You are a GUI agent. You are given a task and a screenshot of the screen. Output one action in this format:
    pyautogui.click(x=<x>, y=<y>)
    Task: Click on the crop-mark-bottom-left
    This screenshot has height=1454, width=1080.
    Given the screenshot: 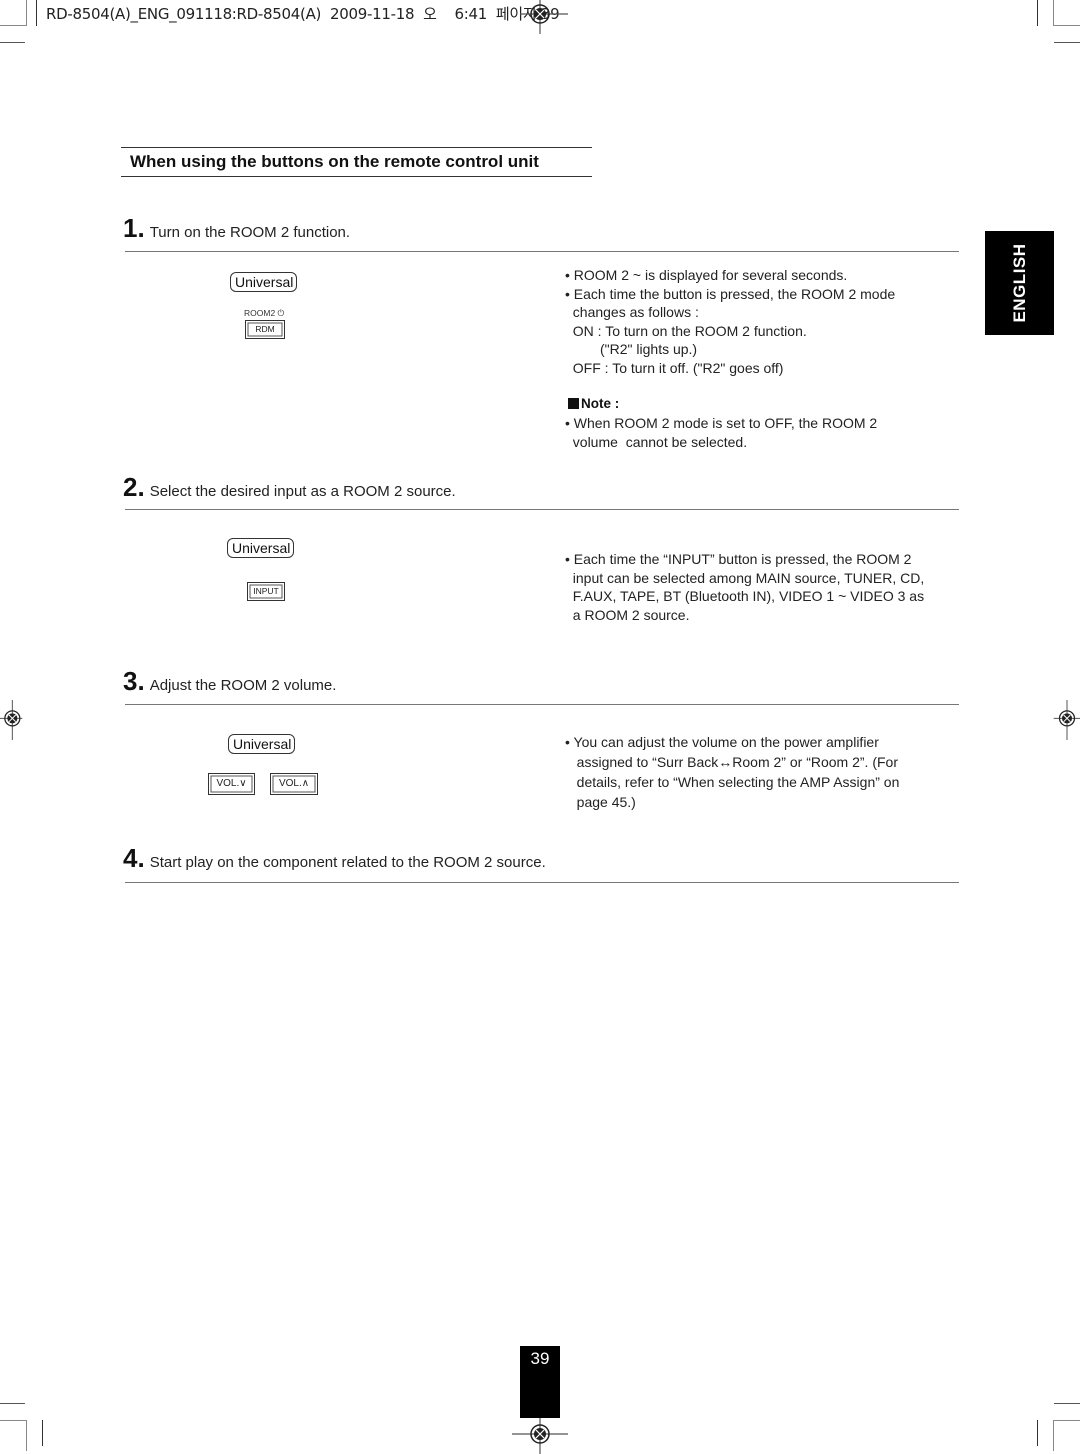 What is the action you would take?
    pyautogui.click(x=13, y=1435)
    